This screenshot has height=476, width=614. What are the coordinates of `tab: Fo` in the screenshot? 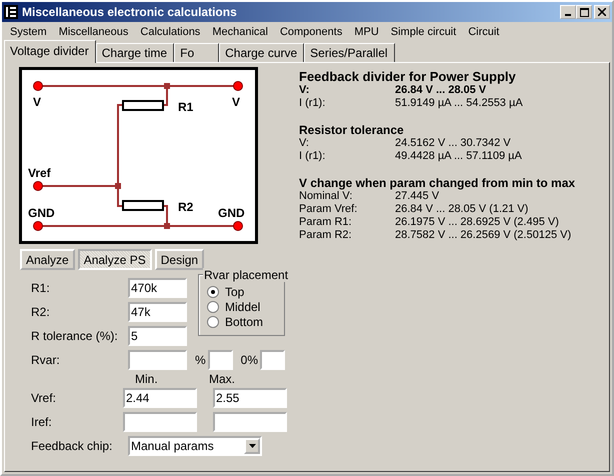 It's located at (197, 52).